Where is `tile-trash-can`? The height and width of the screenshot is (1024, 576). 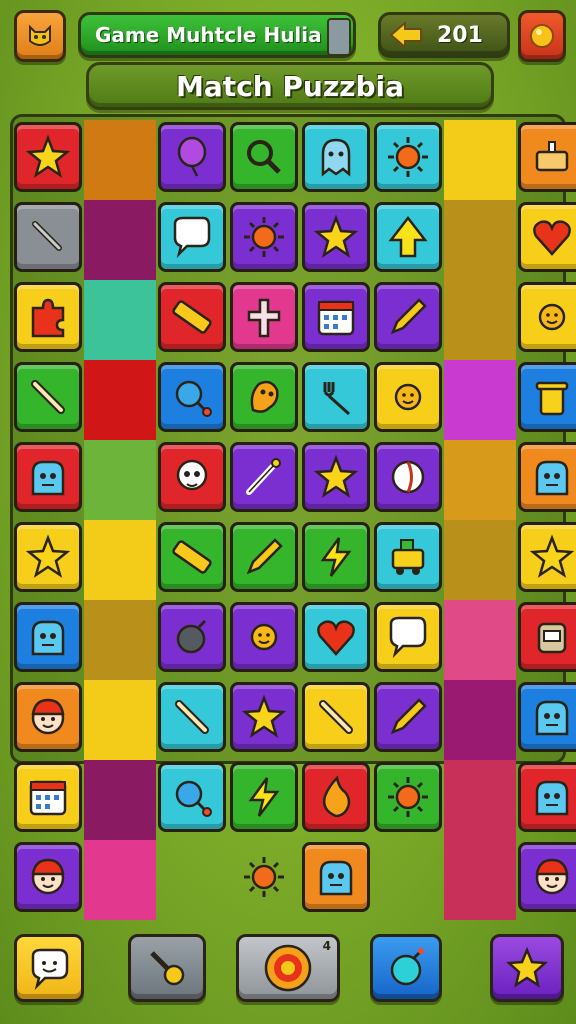
tile-trash-can is located at coordinates (547, 397).